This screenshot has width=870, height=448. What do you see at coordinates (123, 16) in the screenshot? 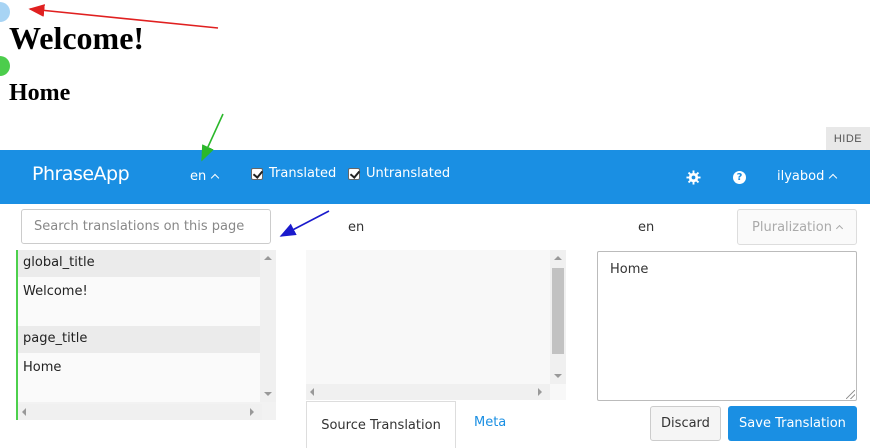
I see `red-annotation-arrow` at bounding box center [123, 16].